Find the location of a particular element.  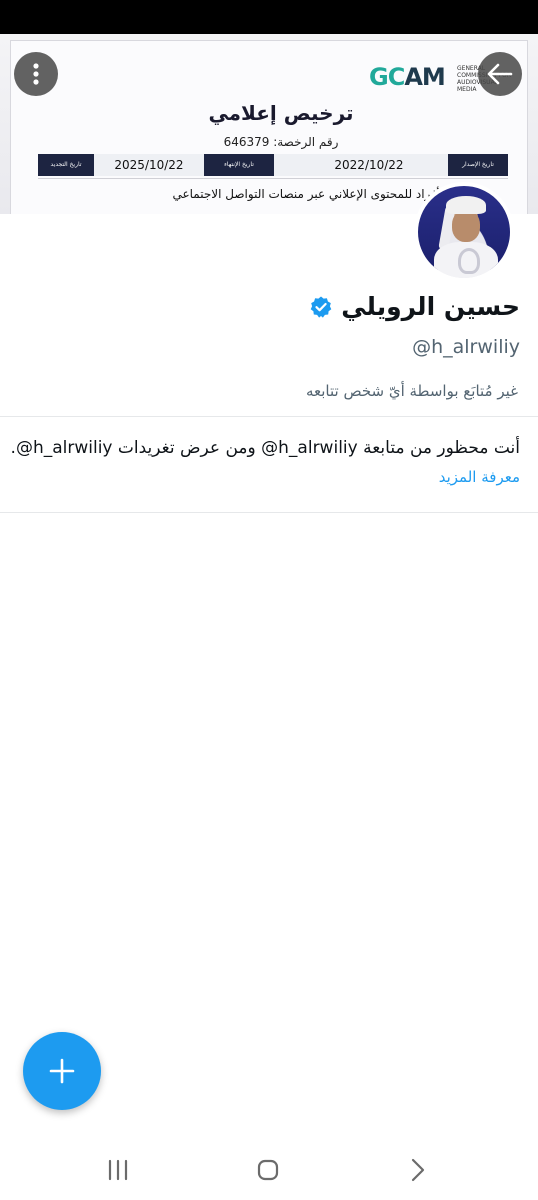

system-back-button is located at coordinates (418, 1170).